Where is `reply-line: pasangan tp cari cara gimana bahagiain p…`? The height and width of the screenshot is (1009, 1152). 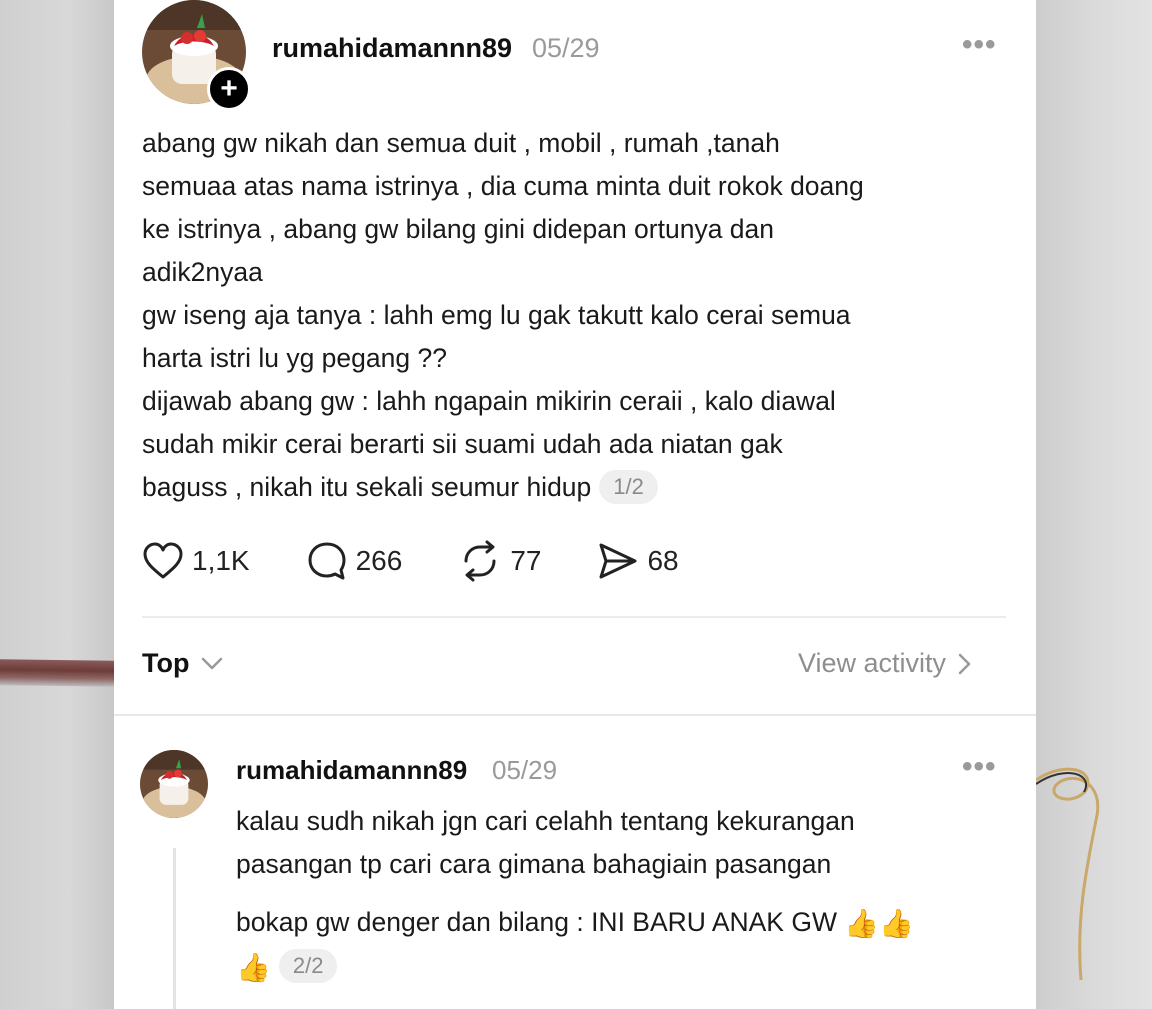
reply-line: pasangan tp cari cara gimana bahagiain p… is located at coordinates (534, 864).